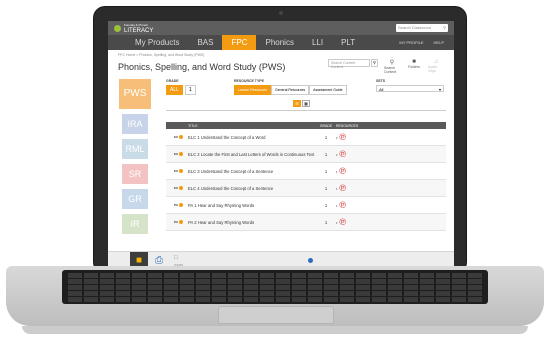  What do you see at coordinates (176, 258) in the screenshot?
I see `folder-outline-icon: □` at bounding box center [176, 258].